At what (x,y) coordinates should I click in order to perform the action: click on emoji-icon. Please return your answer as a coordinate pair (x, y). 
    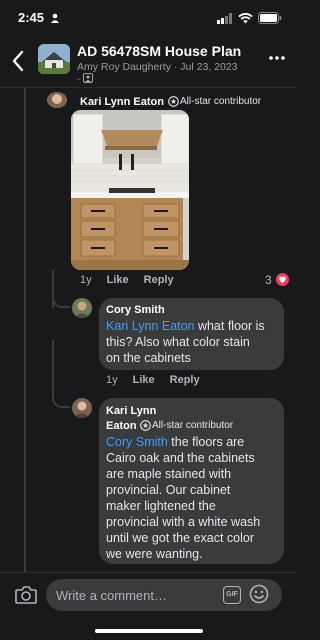
    Looking at the image, I should click on (259, 594).